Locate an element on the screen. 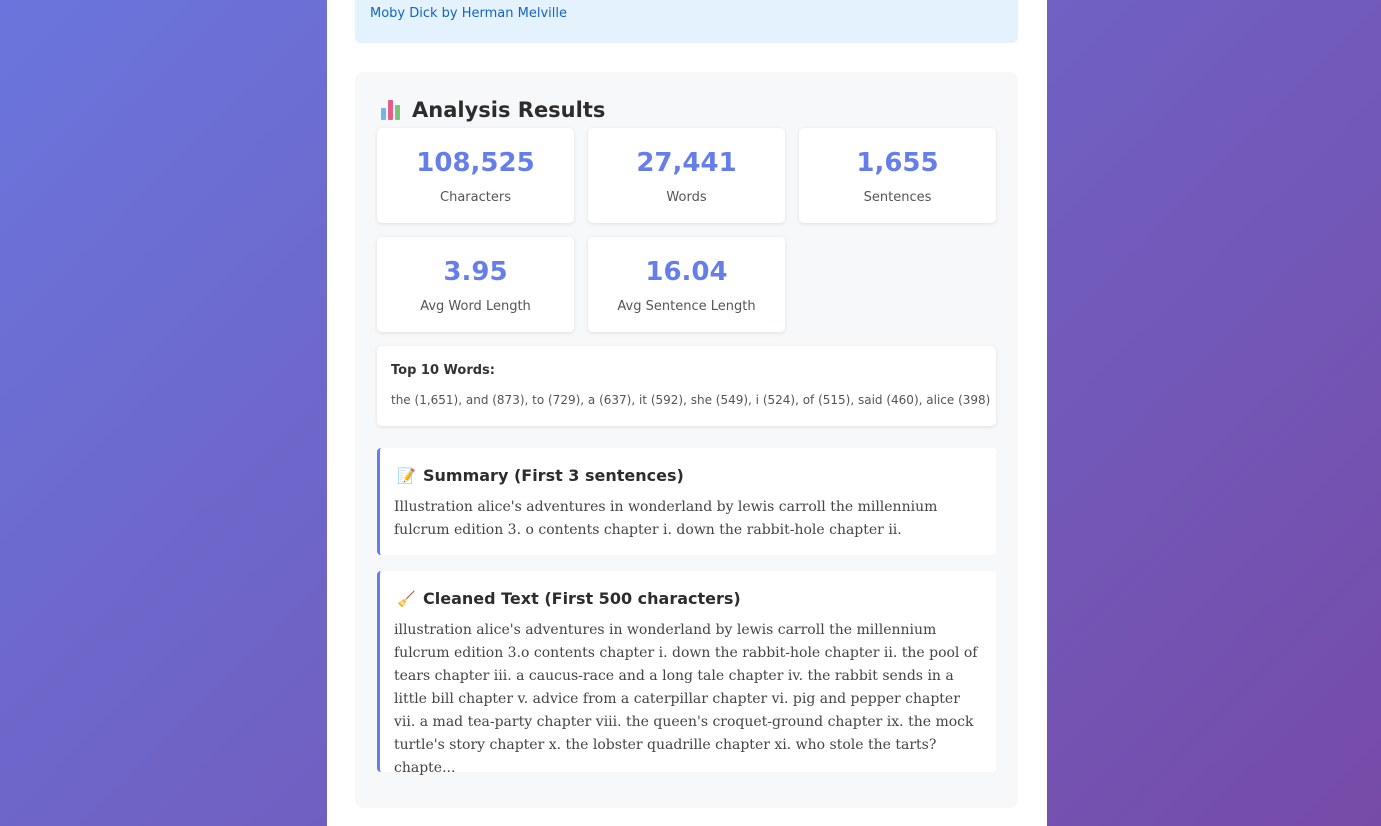  cleaned-text-heading-label: Cleaned Text (First 500 characters) is located at coordinates (582, 598).